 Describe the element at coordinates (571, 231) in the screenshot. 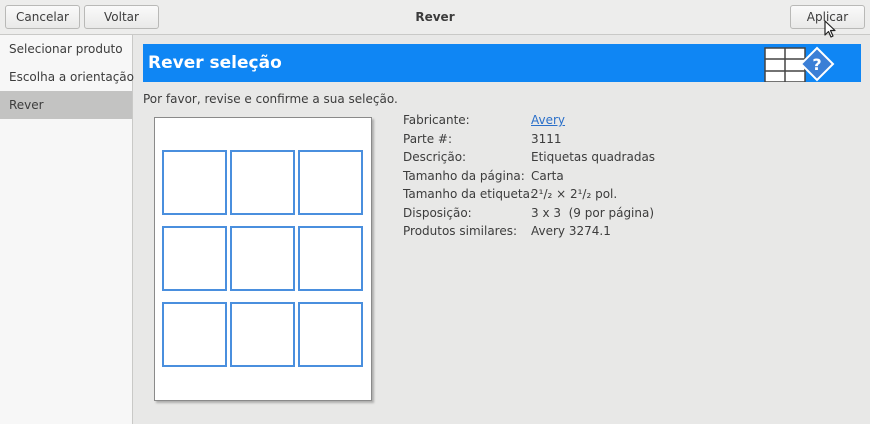

I see `detail-value: Avery 3274.1` at that location.